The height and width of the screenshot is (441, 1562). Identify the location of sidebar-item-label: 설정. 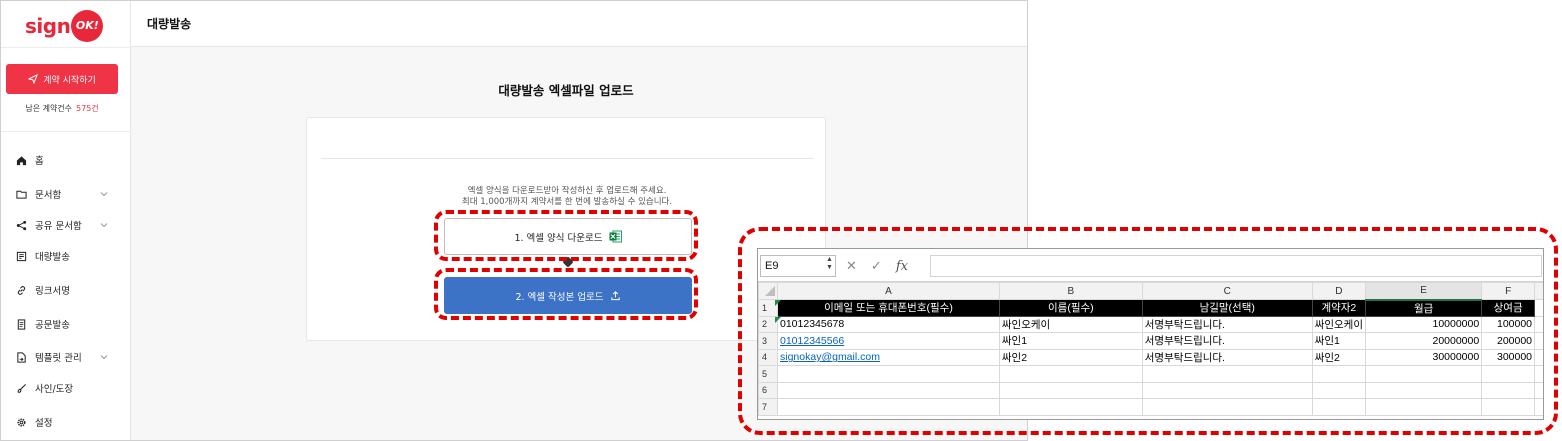
(44, 423).